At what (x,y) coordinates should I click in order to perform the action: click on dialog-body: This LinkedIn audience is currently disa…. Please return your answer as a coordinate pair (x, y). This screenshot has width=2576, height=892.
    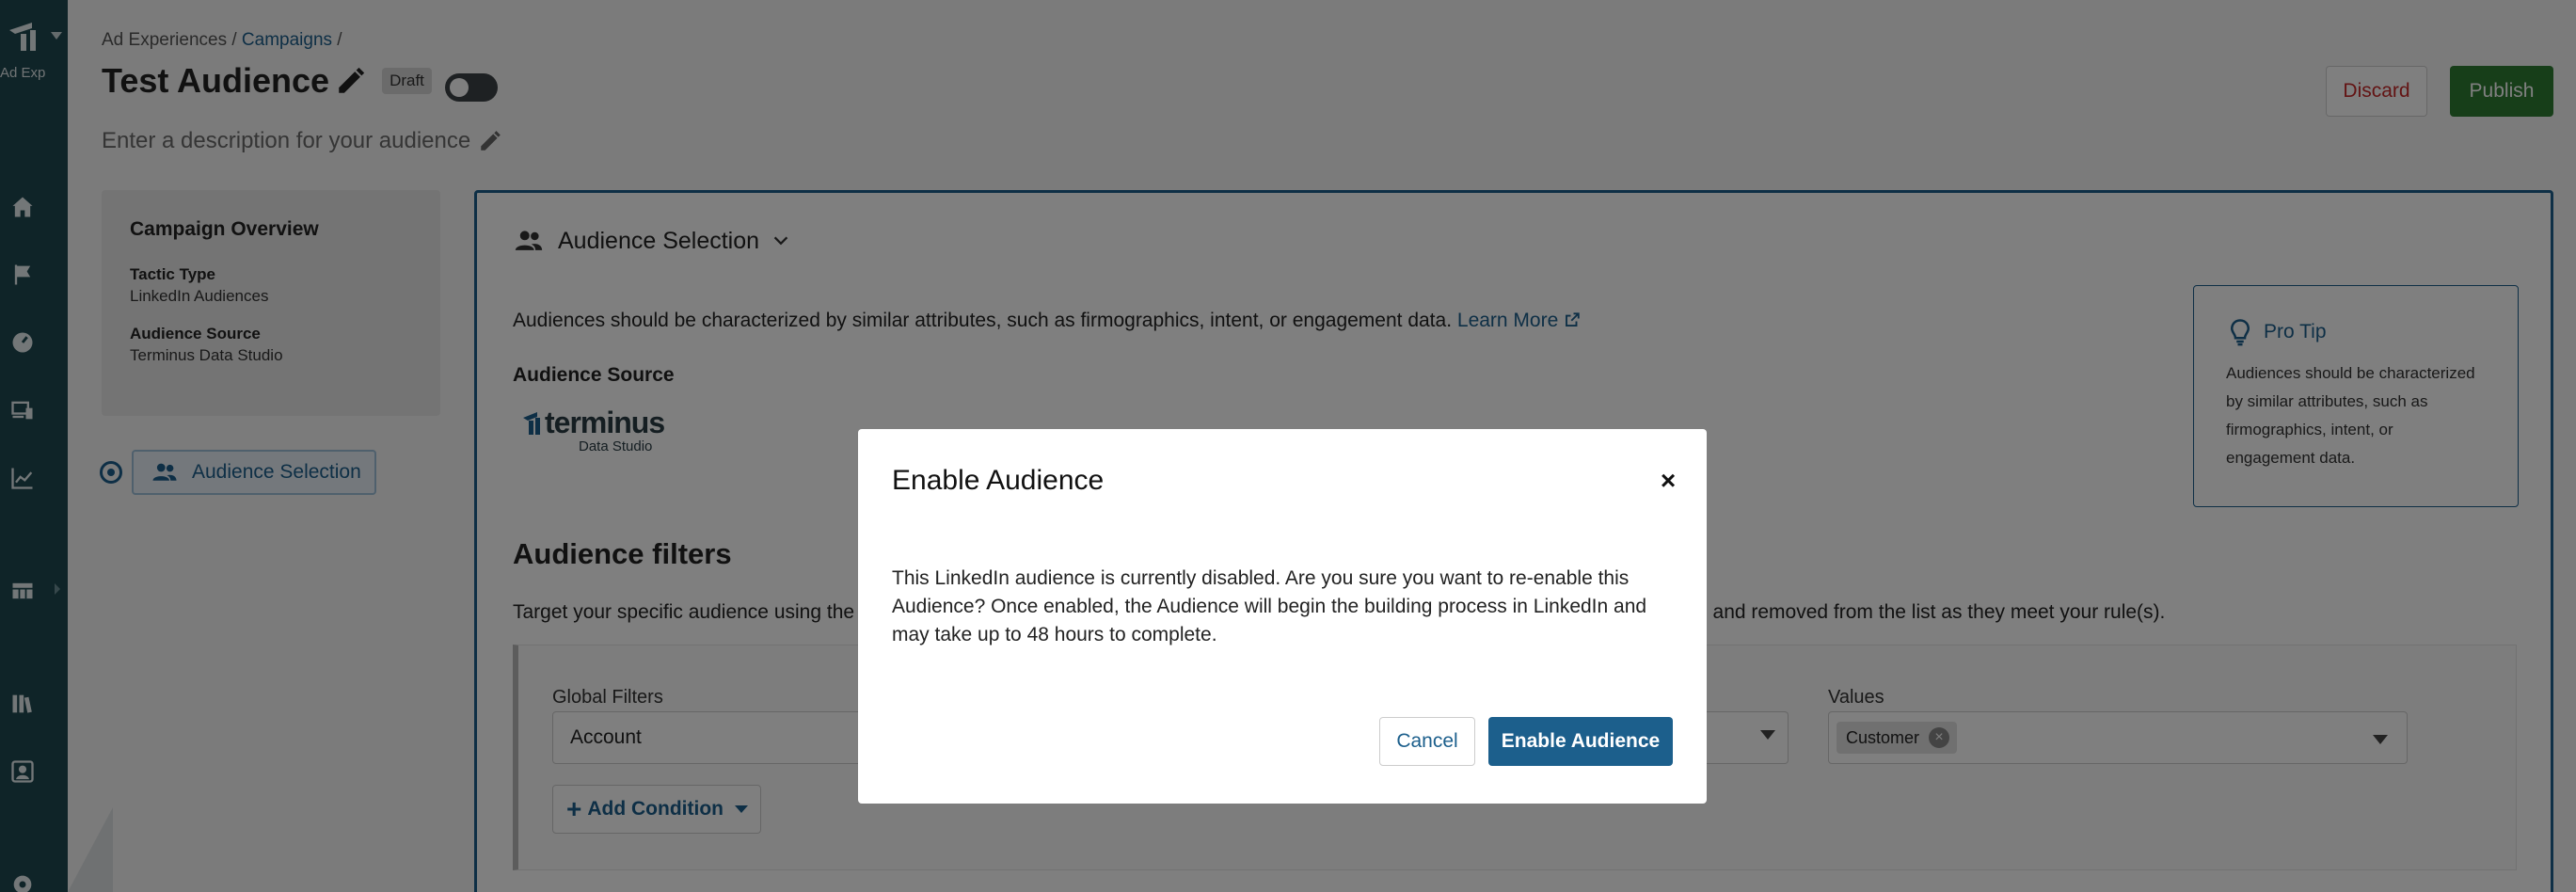
    Looking at the image, I should click on (1269, 606).